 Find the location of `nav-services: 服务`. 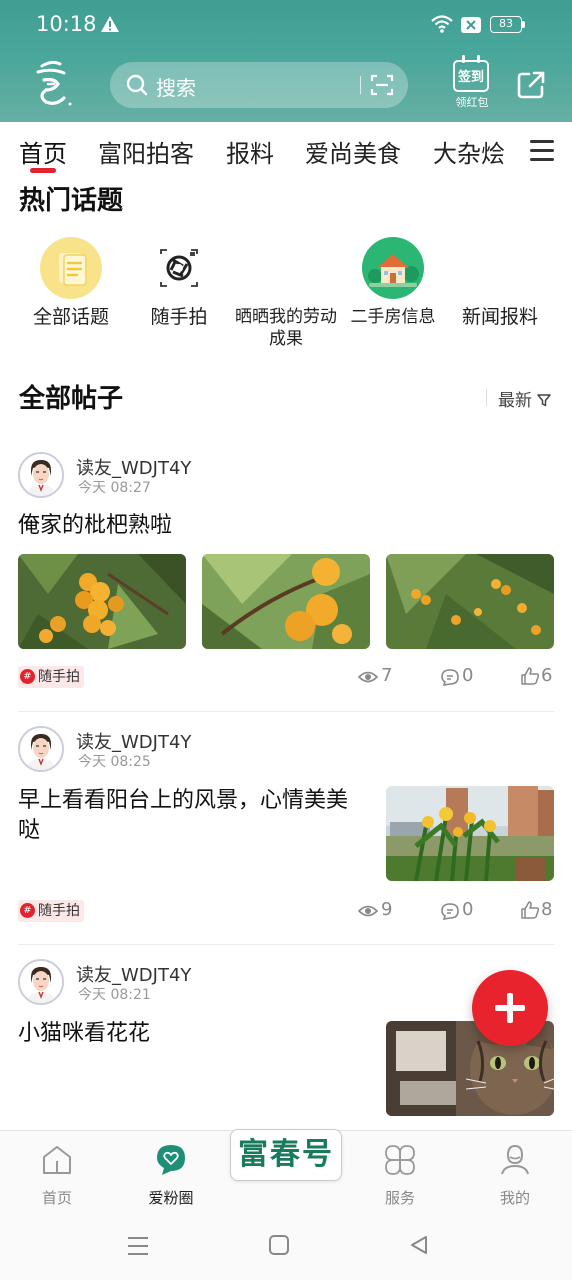

nav-services: 服务 is located at coordinates (400, 1169).